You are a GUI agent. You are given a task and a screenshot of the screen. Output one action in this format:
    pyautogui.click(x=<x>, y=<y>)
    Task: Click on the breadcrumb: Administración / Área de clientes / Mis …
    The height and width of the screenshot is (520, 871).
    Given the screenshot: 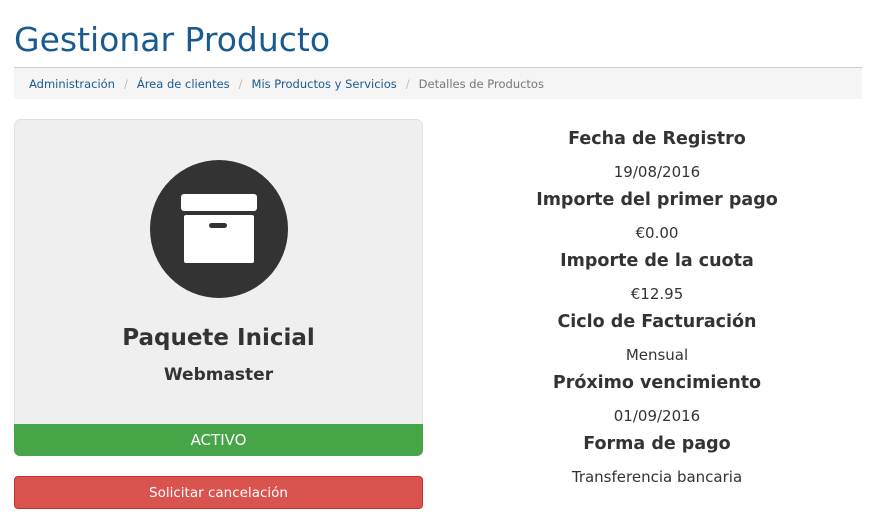 What is the action you would take?
    pyautogui.click(x=438, y=83)
    